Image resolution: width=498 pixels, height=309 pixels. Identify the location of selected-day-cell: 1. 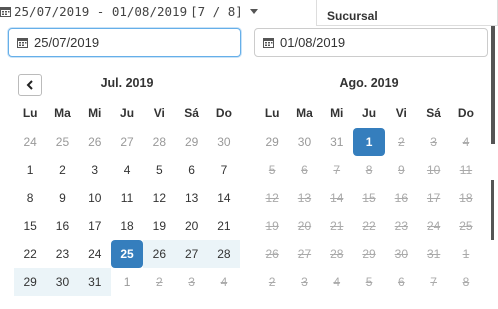
(369, 142).